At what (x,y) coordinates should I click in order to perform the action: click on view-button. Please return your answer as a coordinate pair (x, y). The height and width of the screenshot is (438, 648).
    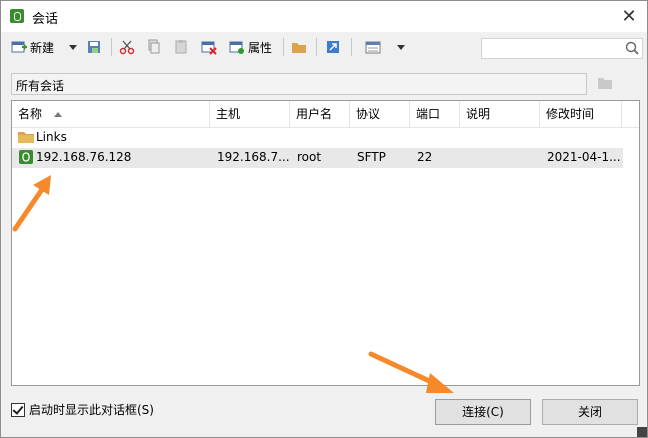
    Looking at the image, I should click on (373, 47).